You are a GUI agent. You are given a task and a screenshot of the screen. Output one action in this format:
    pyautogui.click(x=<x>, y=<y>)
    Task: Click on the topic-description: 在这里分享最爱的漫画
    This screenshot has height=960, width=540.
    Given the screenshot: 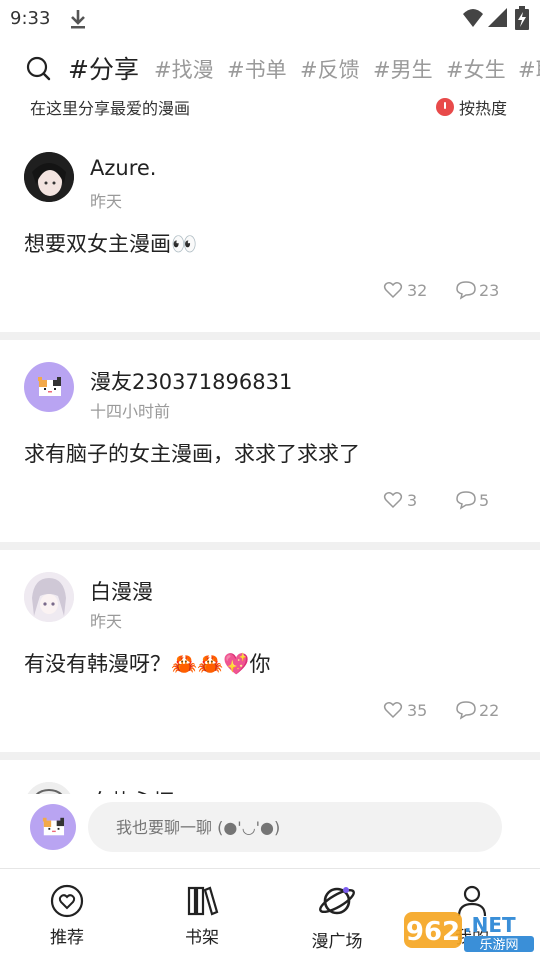 What is the action you would take?
    pyautogui.click(x=110, y=108)
    